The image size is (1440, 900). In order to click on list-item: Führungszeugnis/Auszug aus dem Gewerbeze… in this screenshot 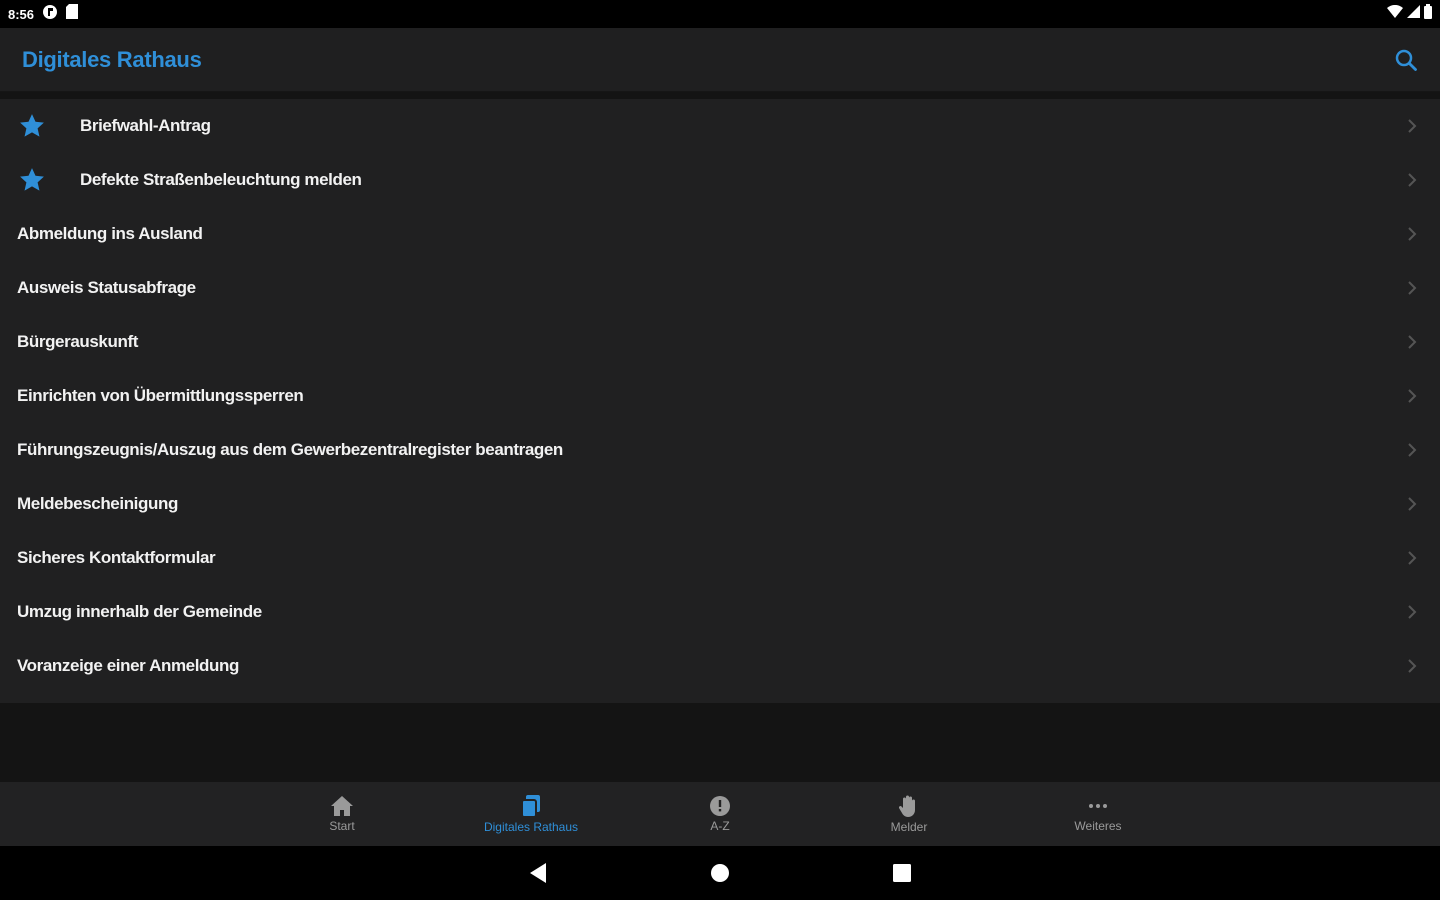, I will do `click(720, 450)`.